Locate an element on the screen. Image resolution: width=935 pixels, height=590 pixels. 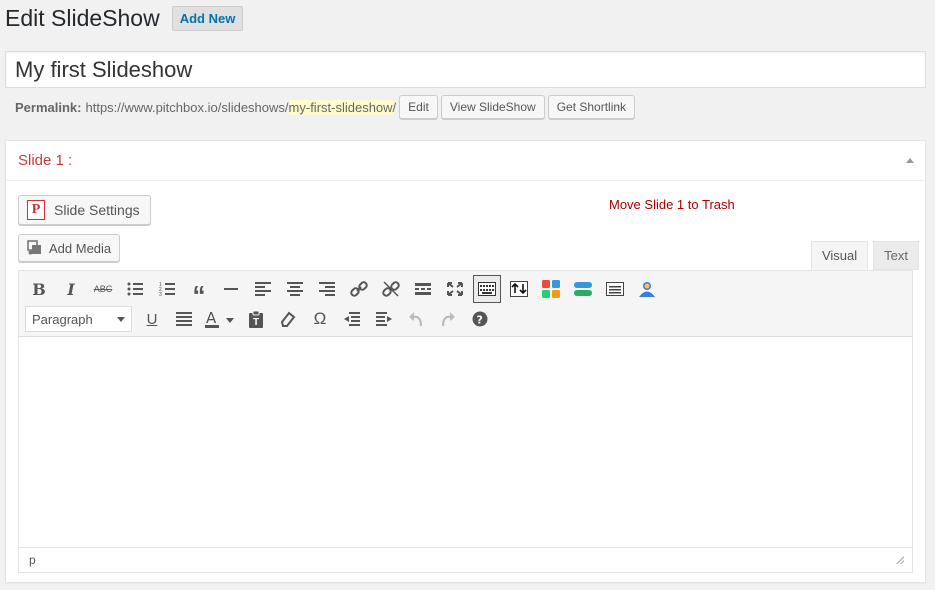
slide-settings-button: P Slide Settings is located at coordinates (84, 210).